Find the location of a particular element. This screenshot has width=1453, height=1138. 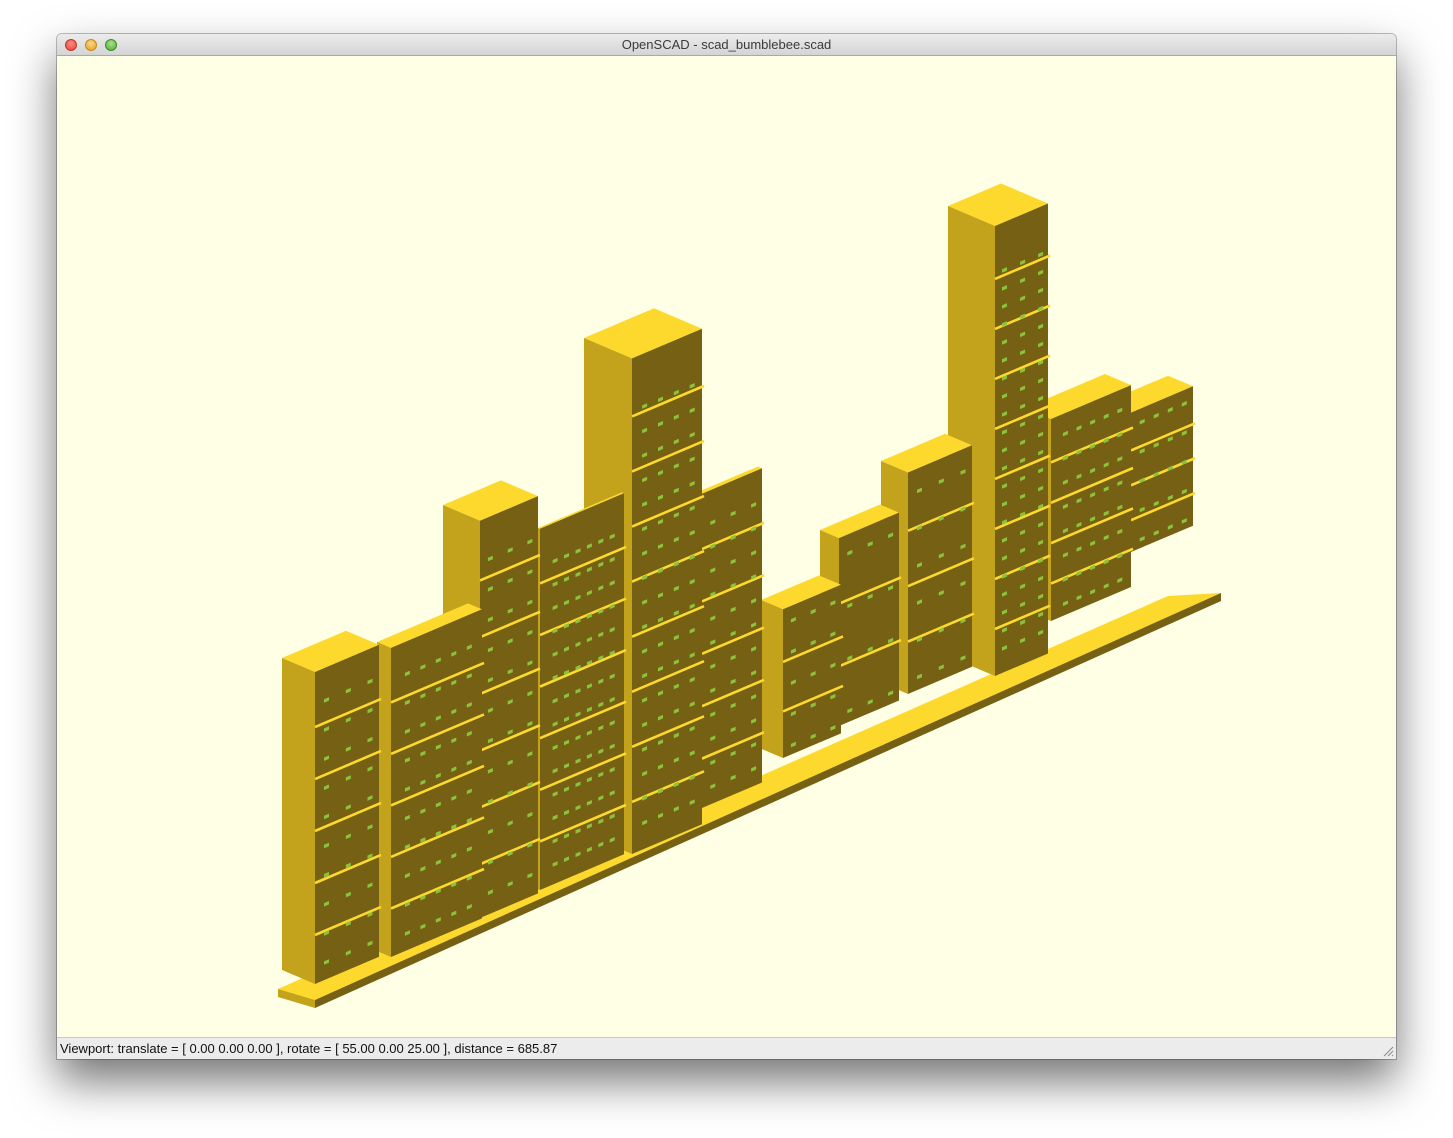

window-title: OpenSCAD - scad_bumblebee.scad is located at coordinates (726, 44).